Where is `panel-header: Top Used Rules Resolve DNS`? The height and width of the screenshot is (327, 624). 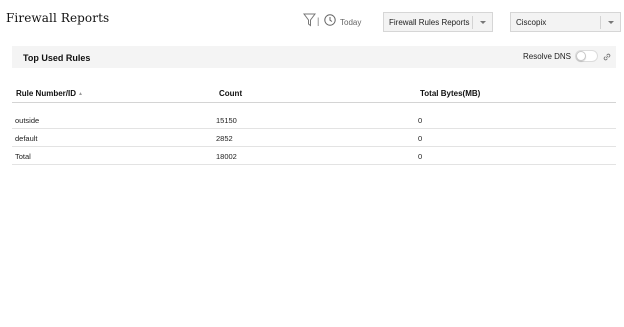 panel-header: Top Used Rules Resolve DNS is located at coordinates (314, 57).